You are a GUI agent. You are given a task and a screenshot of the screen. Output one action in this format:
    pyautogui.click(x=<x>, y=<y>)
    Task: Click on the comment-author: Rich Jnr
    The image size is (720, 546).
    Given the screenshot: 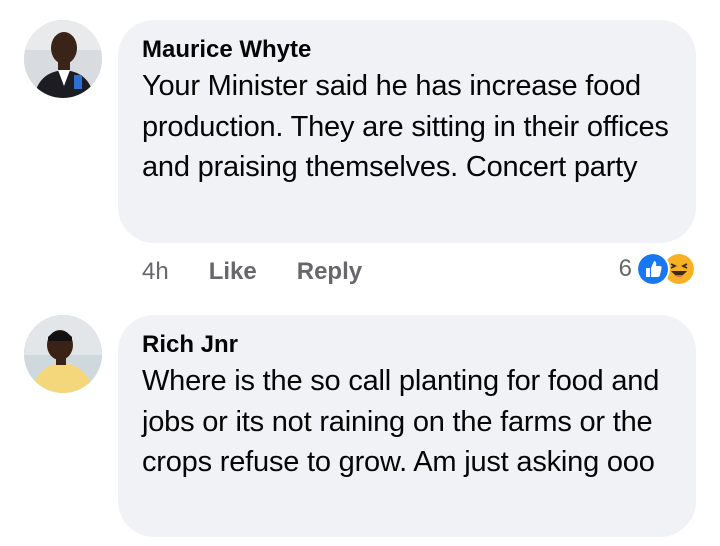 What is the action you would take?
    pyautogui.click(x=407, y=345)
    